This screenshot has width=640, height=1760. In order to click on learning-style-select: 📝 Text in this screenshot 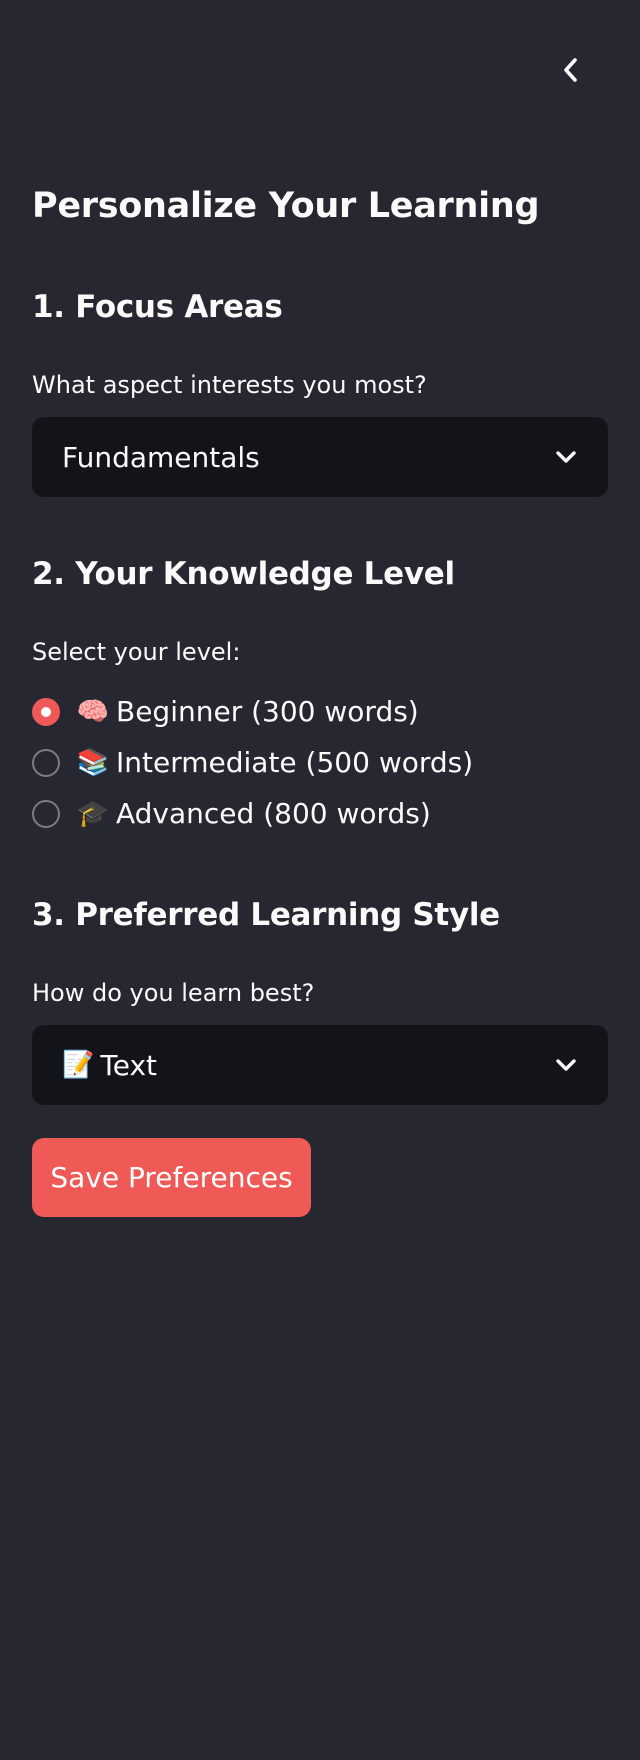, I will do `click(320, 1065)`.